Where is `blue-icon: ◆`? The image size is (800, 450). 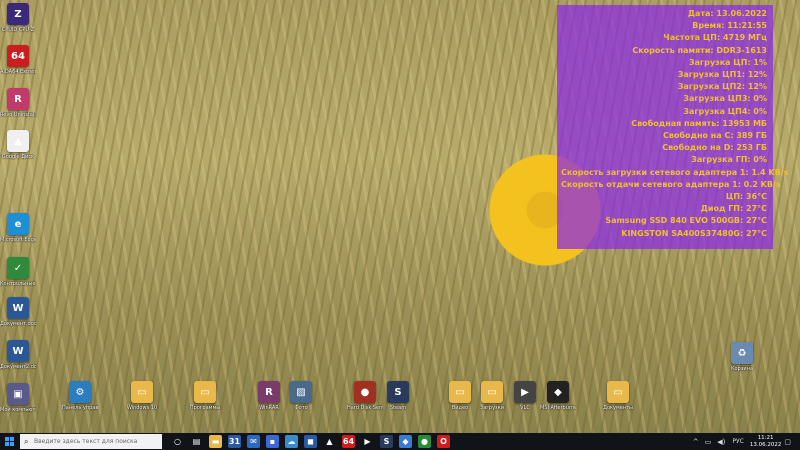 blue-icon: ◆ is located at coordinates (405, 441).